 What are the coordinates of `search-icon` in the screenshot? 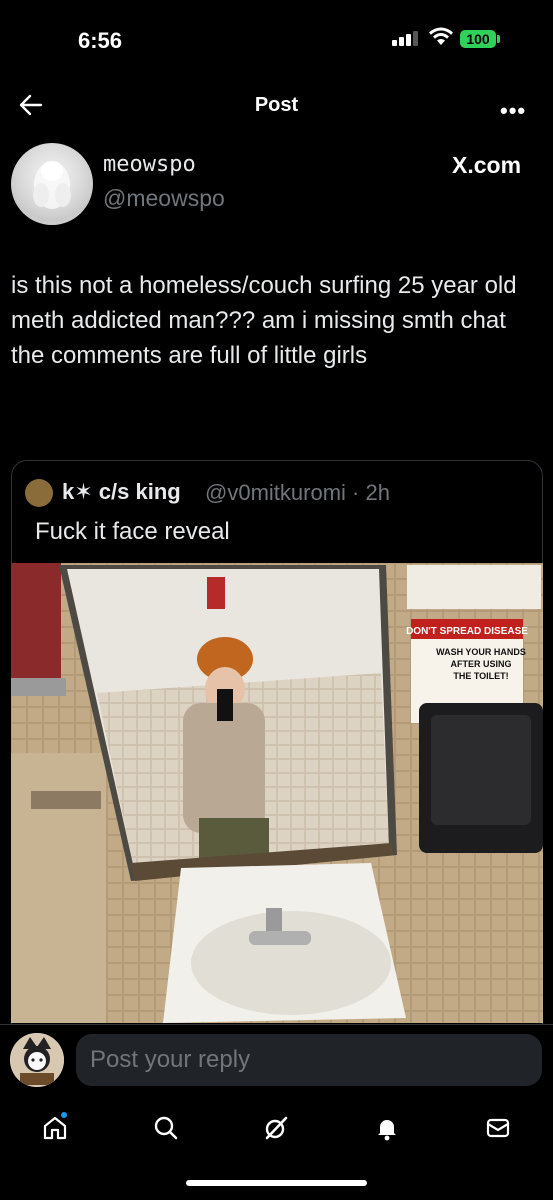 It's located at (166, 1128).